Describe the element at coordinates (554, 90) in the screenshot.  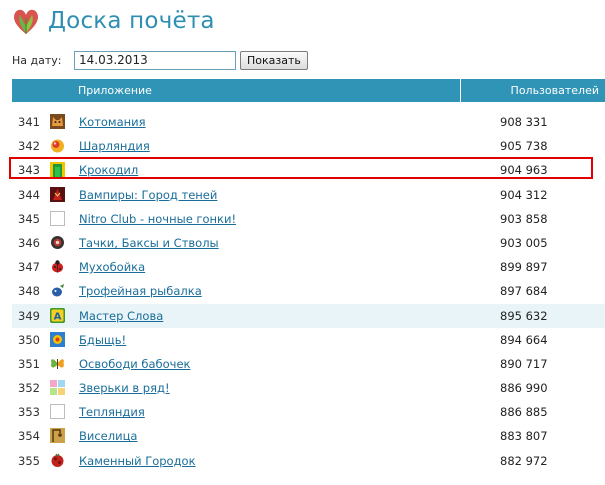
I see `column-header-users: Пользователей` at that location.